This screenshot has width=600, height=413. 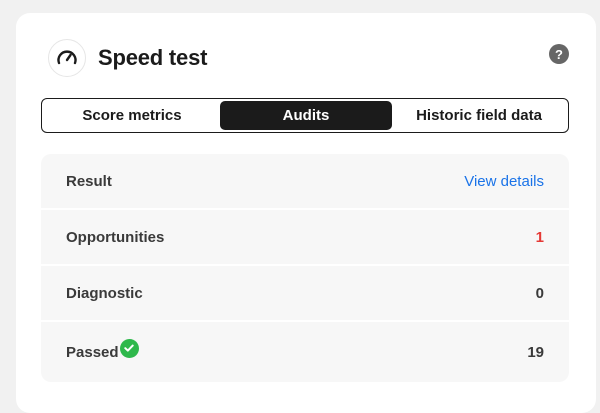 What do you see at coordinates (129, 348) in the screenshot?
I see `check-circle-icon` at bounding box center [129, 348].